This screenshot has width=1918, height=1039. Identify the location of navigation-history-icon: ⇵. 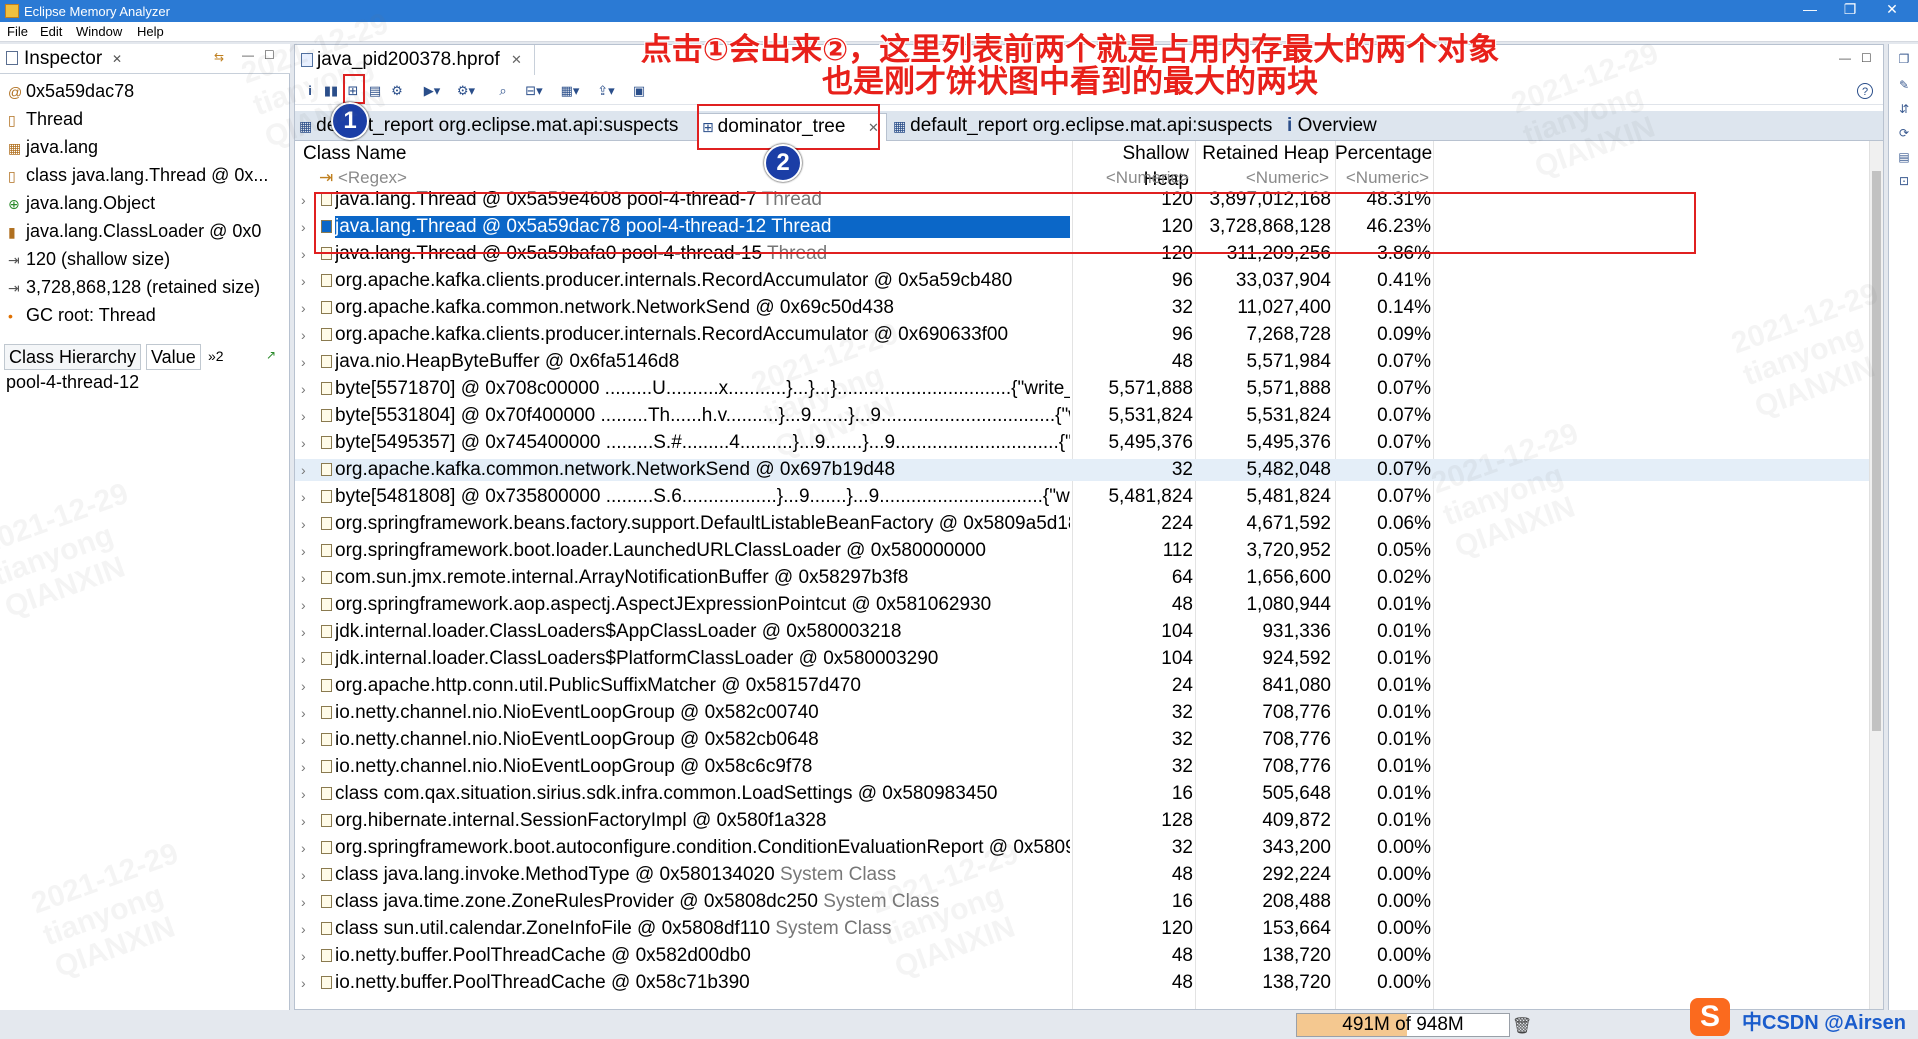
(1904, 109).